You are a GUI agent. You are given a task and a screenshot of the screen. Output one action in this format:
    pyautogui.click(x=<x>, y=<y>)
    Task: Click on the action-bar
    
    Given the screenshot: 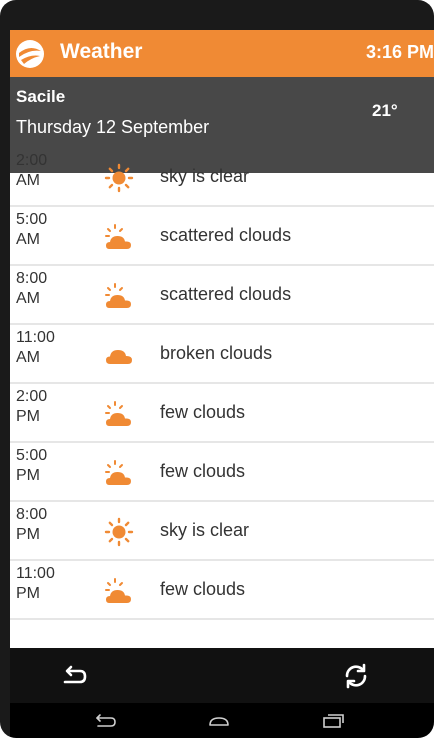 What is the action you would take?
    pyautogui.click(x=222, y=675)
    